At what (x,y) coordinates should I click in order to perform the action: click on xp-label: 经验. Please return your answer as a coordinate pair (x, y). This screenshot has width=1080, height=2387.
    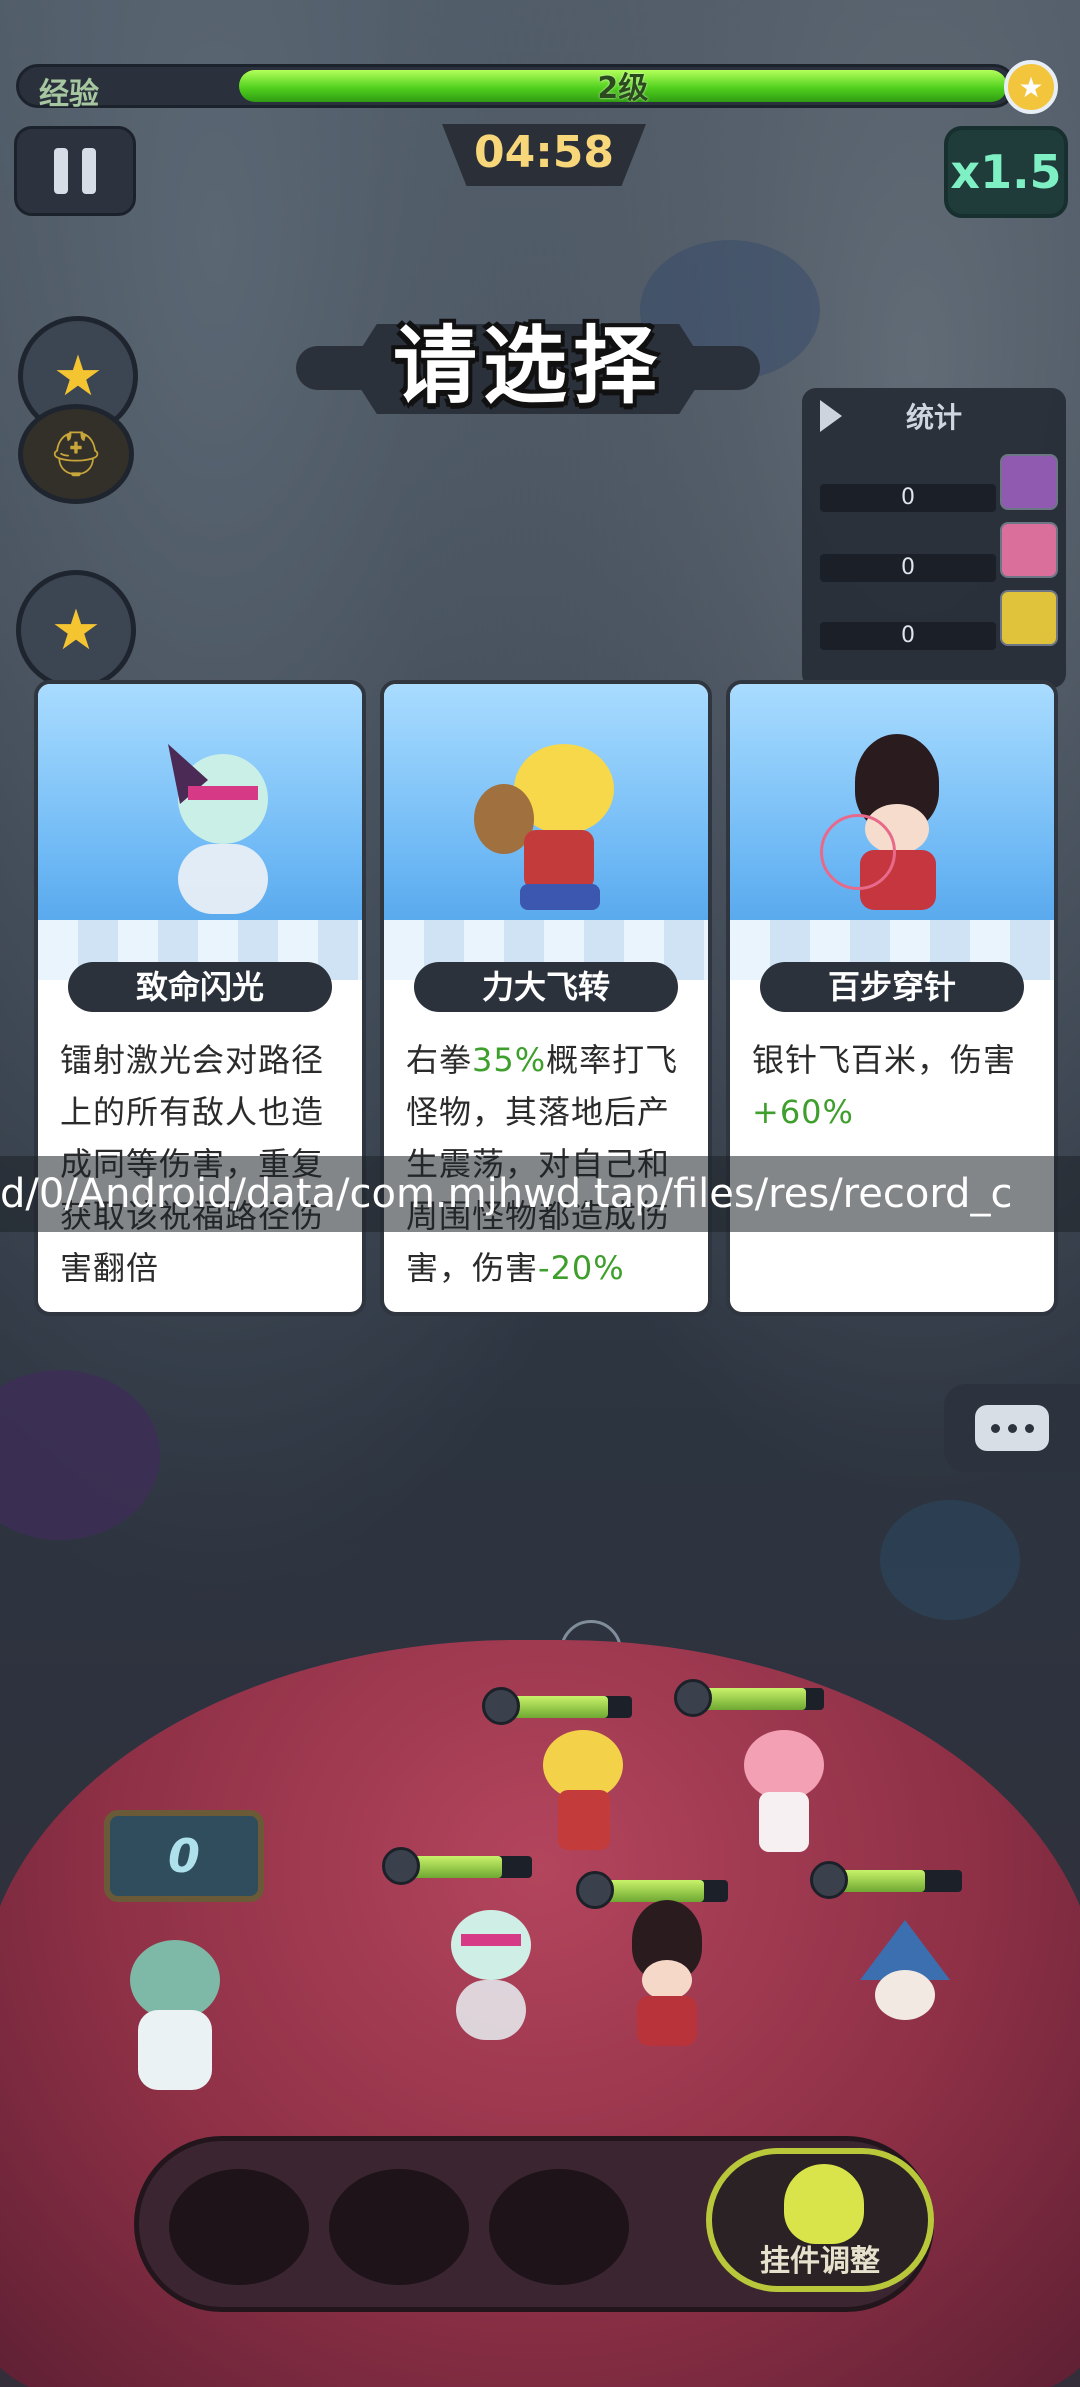
    Looking at the image, I should click on (69, 94).